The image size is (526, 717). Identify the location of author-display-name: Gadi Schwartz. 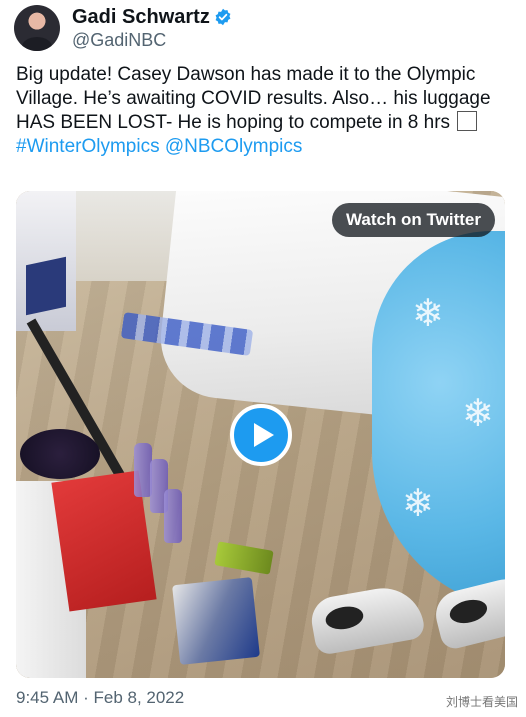
(141, 17).